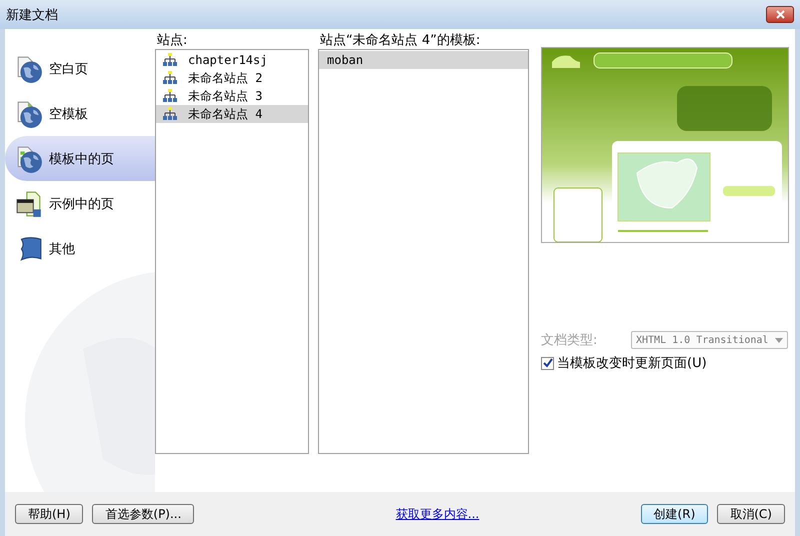  Describe the element at coordinates (172, 40) in the screenshot. I see `sites-label: 站点:` at that location.